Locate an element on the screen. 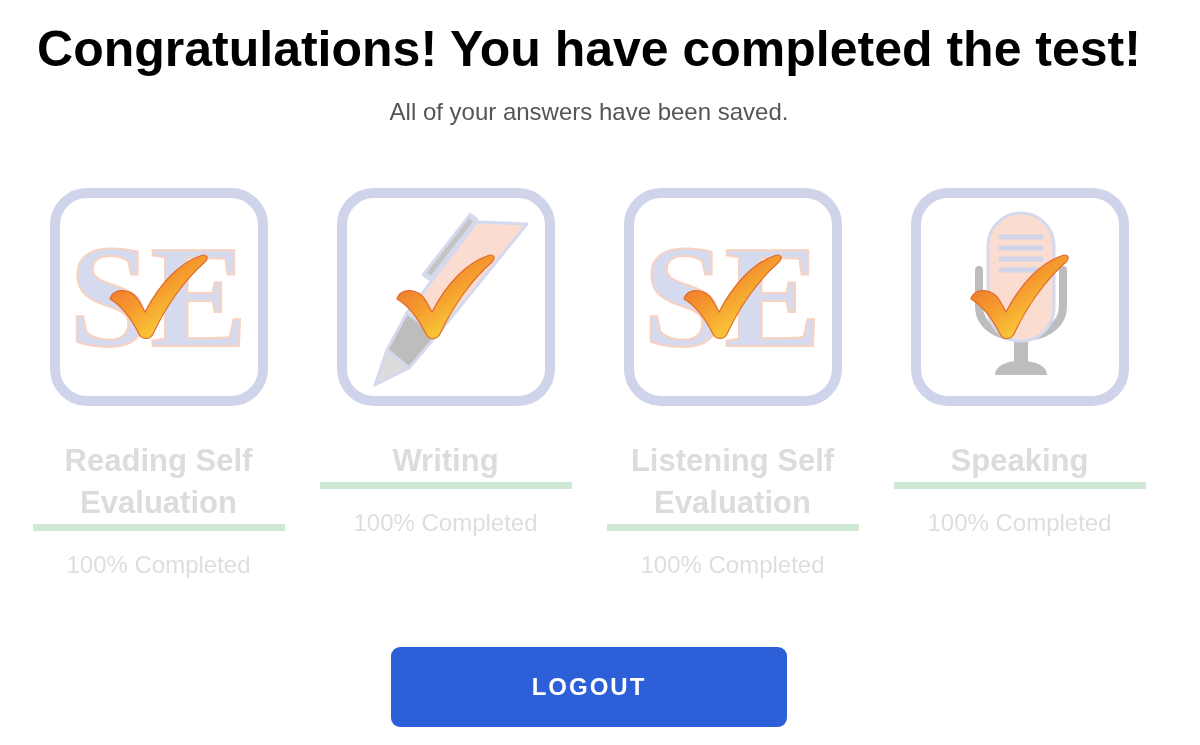 The image size is (1200, 745). microphone-check-icon is located at coordinates (1019, 297).